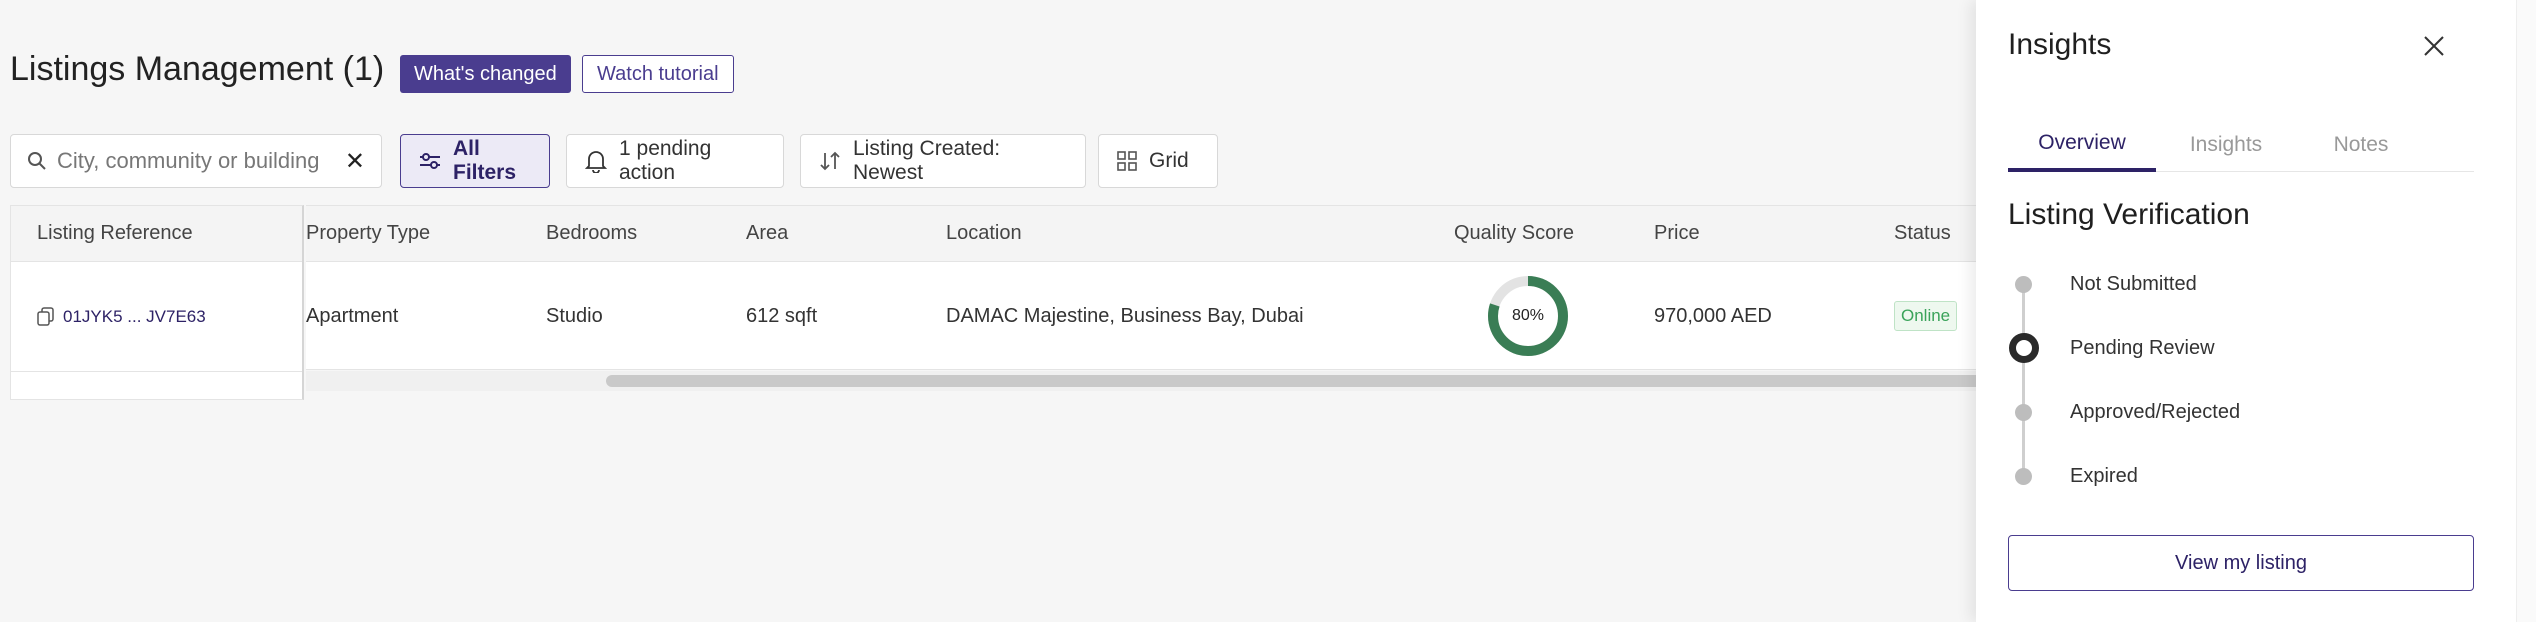 This screenshot has height=622, width=2536. I want to click on quality-score-value: 80%, so click(1528, 315).